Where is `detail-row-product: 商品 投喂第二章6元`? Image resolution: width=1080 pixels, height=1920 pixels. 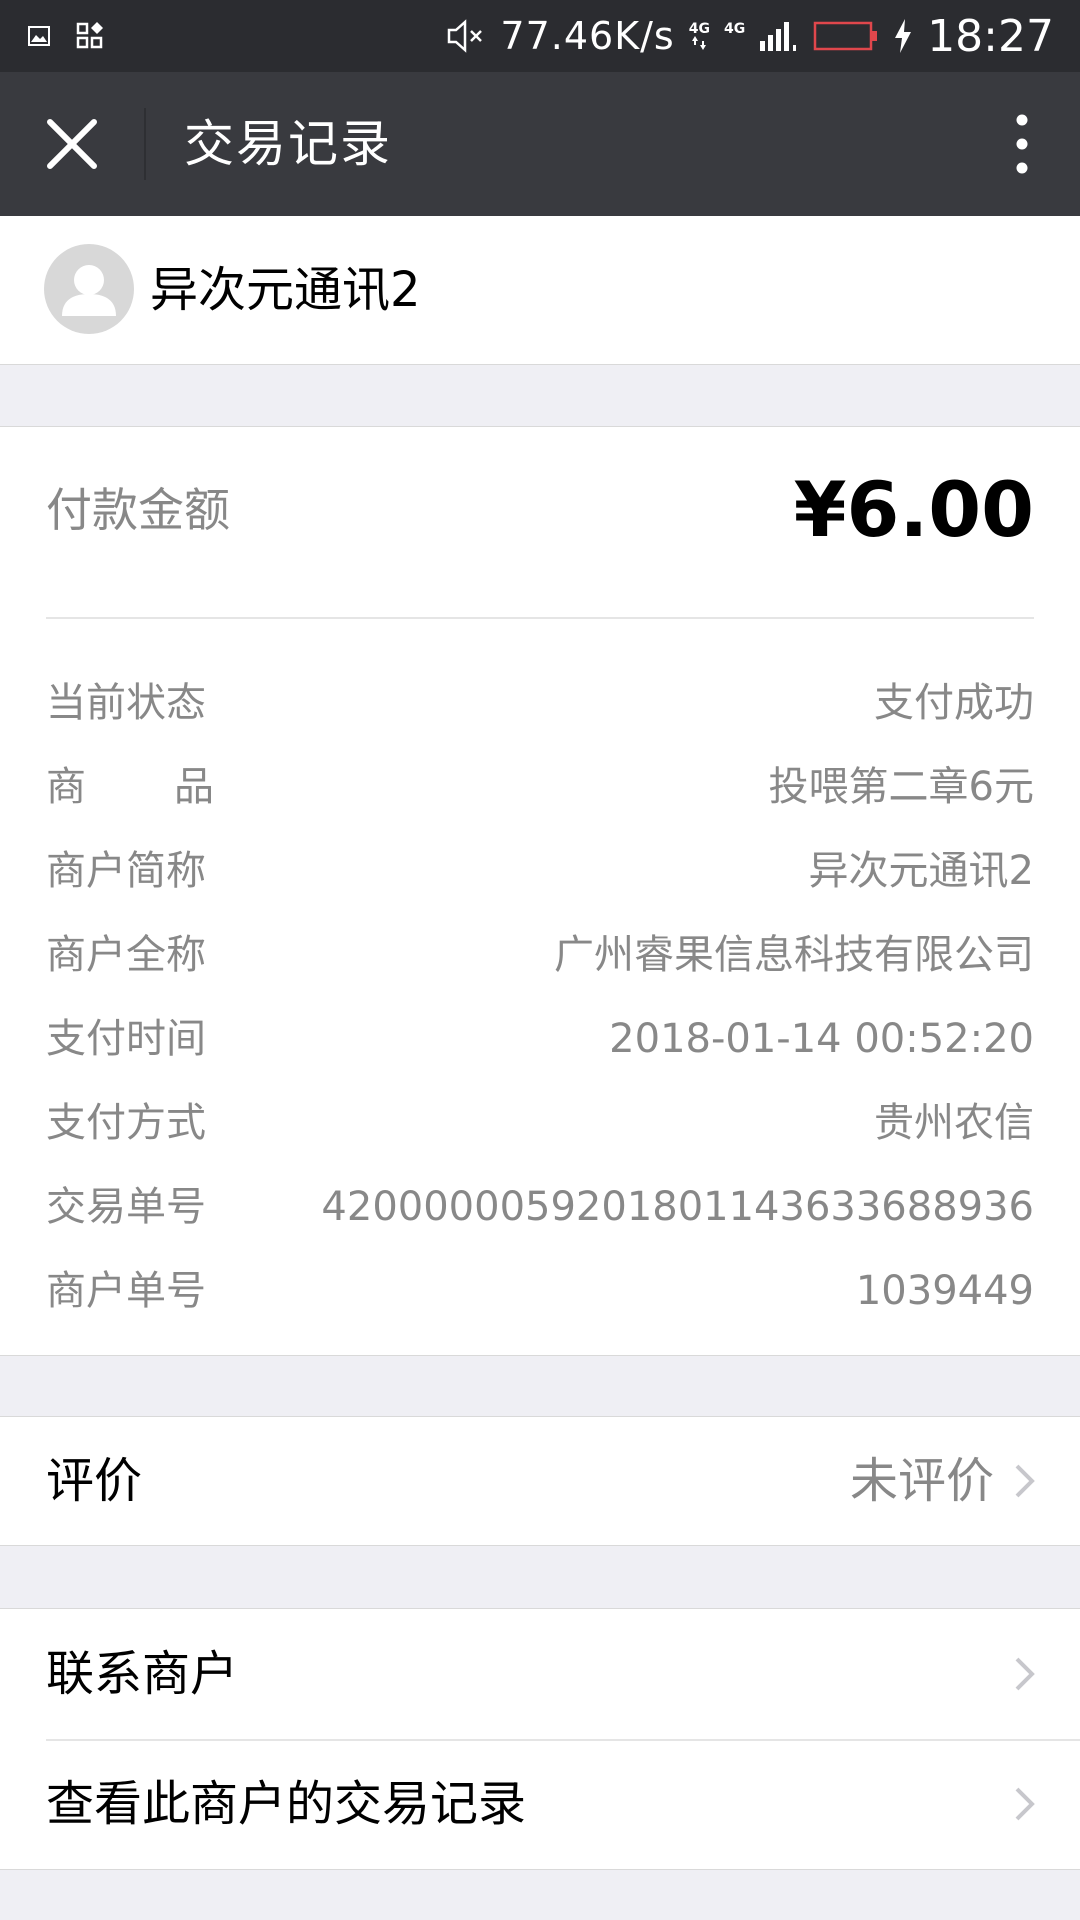
detail-row-product: 商品 投喂第二章6元 is located at coordinates (540, 787).